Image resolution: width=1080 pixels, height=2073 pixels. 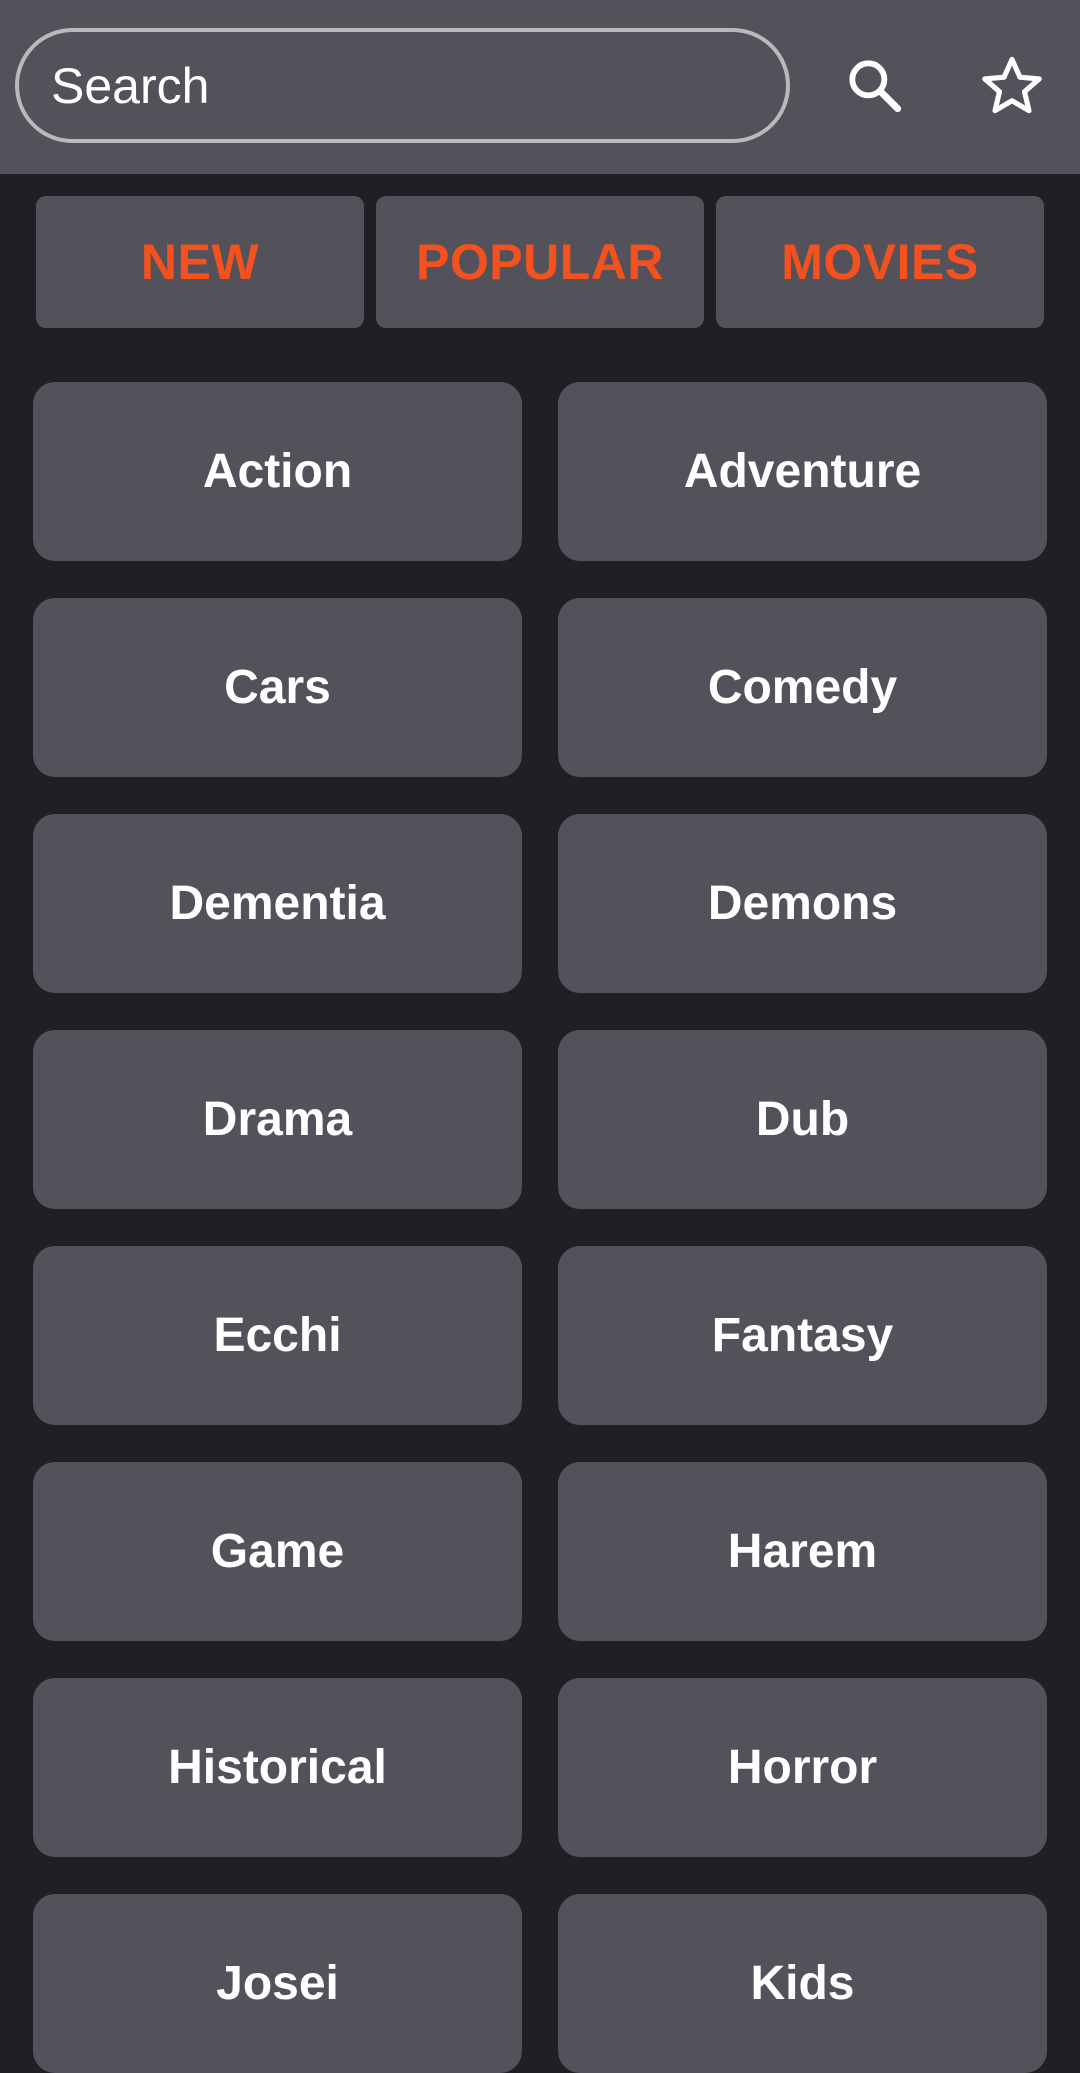 I want to click on tab-popular: POPULAR, so click(x=540, y=262).